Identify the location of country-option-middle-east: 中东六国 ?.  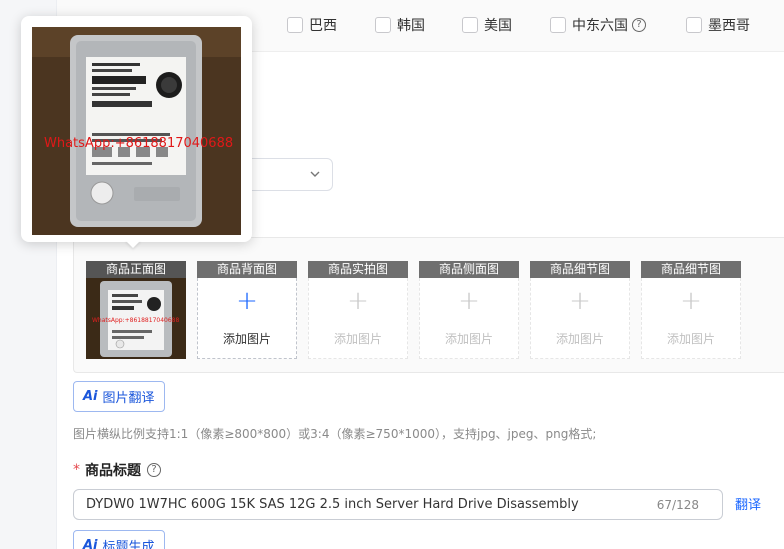
(598, 25).